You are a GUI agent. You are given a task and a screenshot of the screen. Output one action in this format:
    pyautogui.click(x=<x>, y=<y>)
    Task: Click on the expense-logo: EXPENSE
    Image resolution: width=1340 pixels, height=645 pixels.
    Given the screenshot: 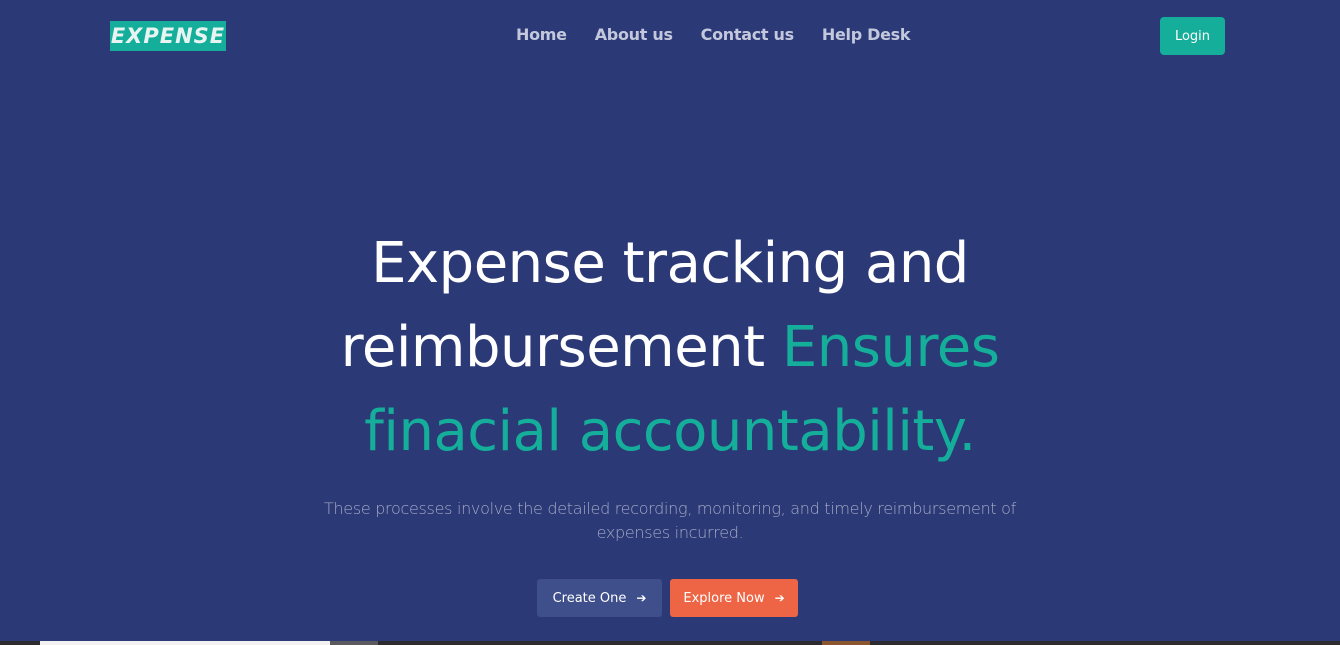 What is the action you would take?
    pyautogui.click(x=168, y=36)
    